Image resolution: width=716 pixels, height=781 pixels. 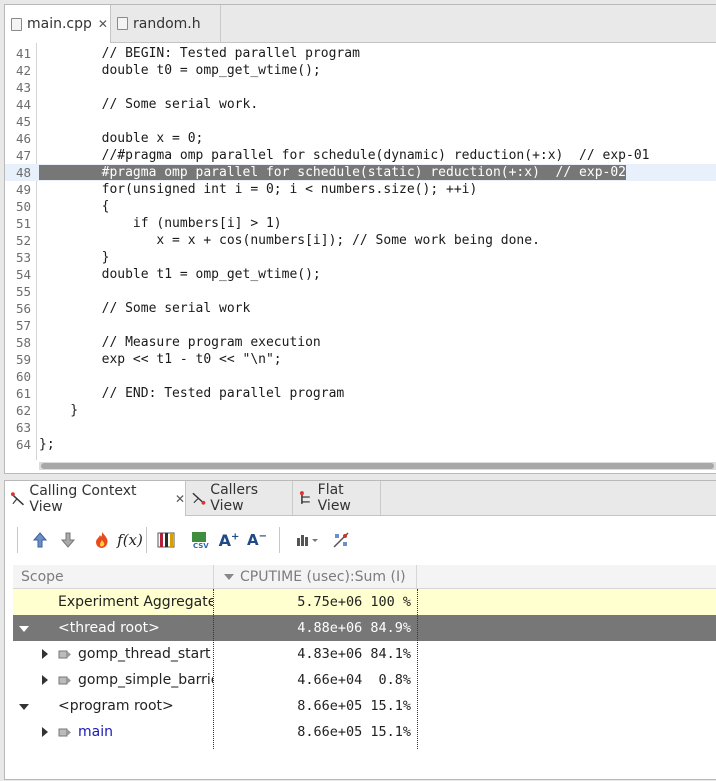 I want to click on tab-label: Callers View, so click(x=234, y=498).